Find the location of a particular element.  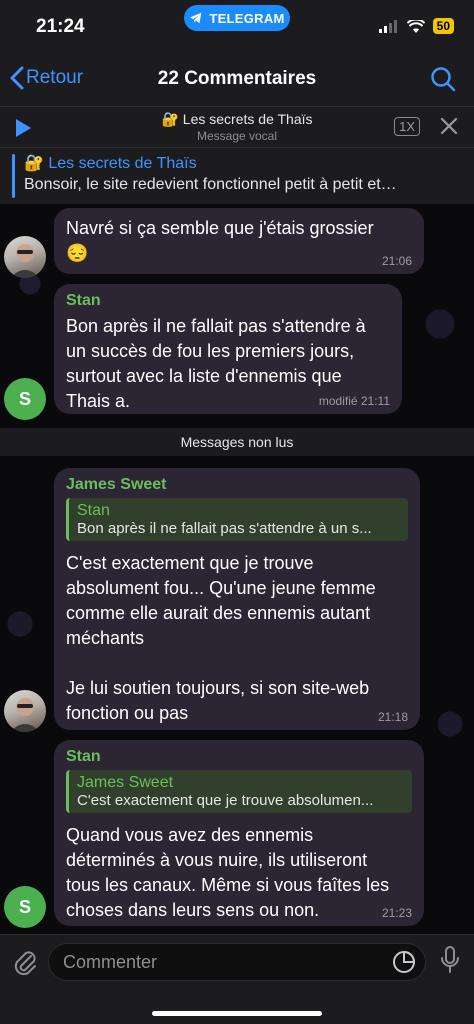

pinned-title: 🔐 Les secrets de Thaïs is located at coordinates (110, 163).